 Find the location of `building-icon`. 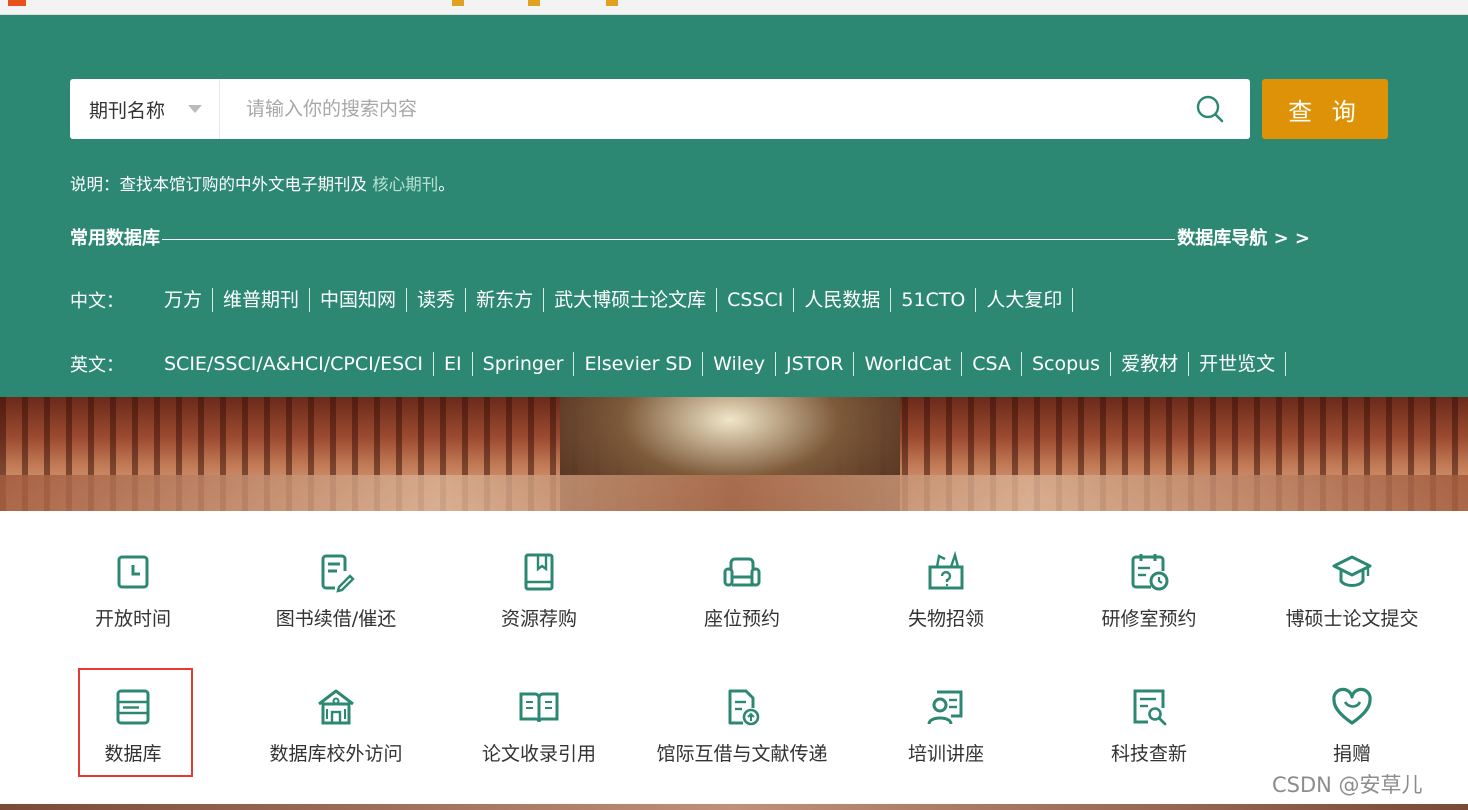

building-icon is located at coordinates (336, 707).